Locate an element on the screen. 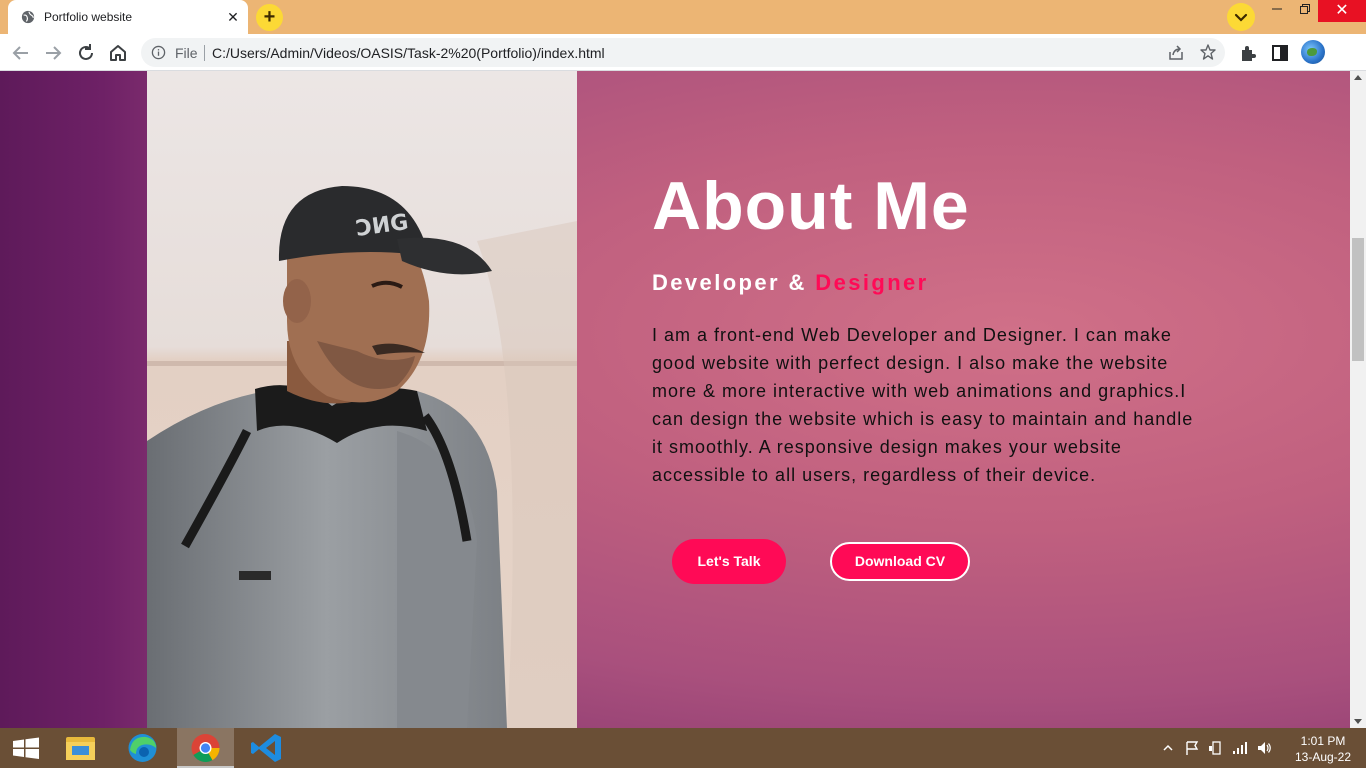  profile-avatar is located at coordinates (1313, 52).